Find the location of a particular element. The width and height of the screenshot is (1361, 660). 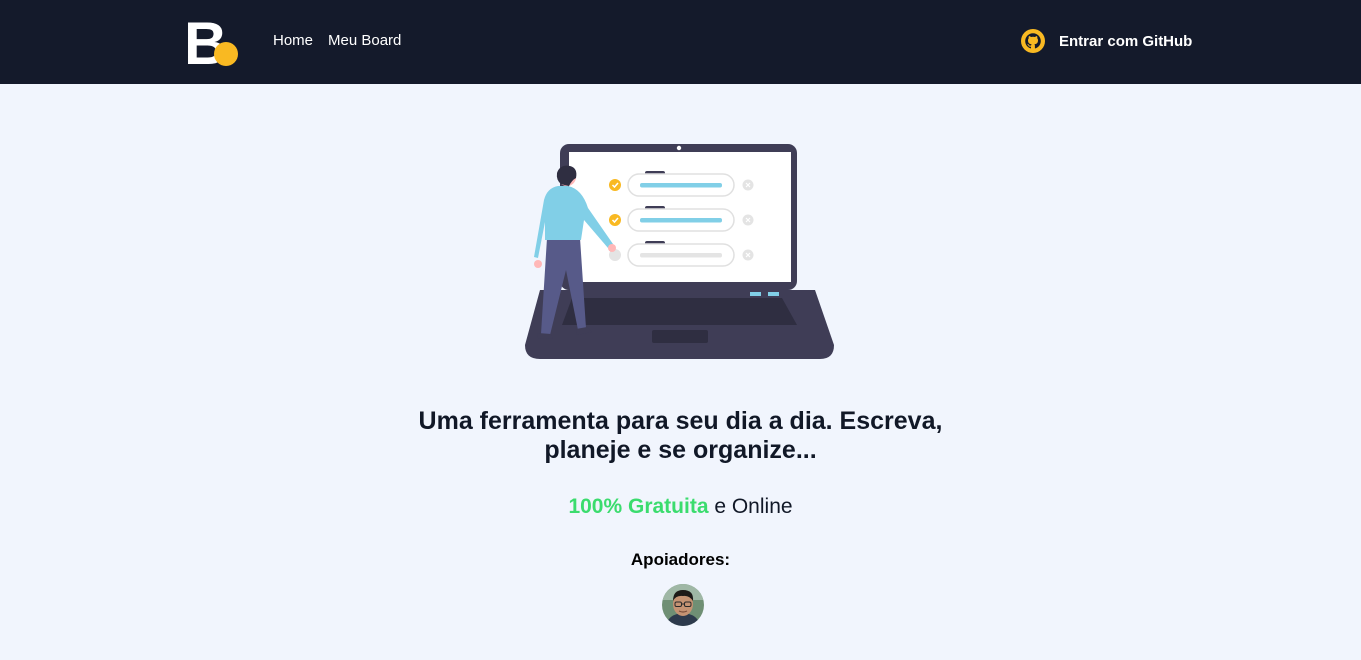

nav-home-link: Home is located at coordinates (293, 40).